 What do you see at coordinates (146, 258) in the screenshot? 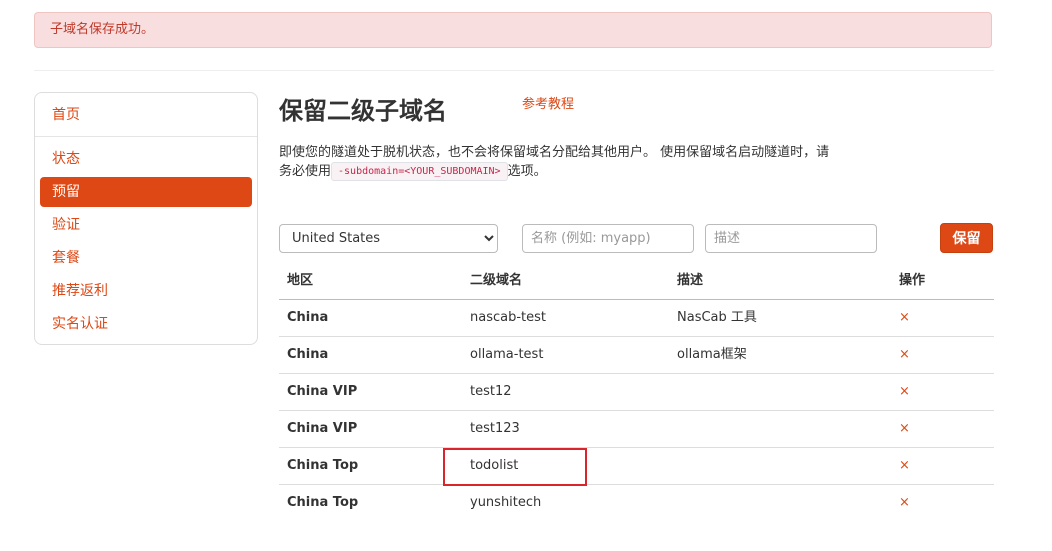
I see `sidebar-item-plans: 套餐` at bounding box center [146, 258].